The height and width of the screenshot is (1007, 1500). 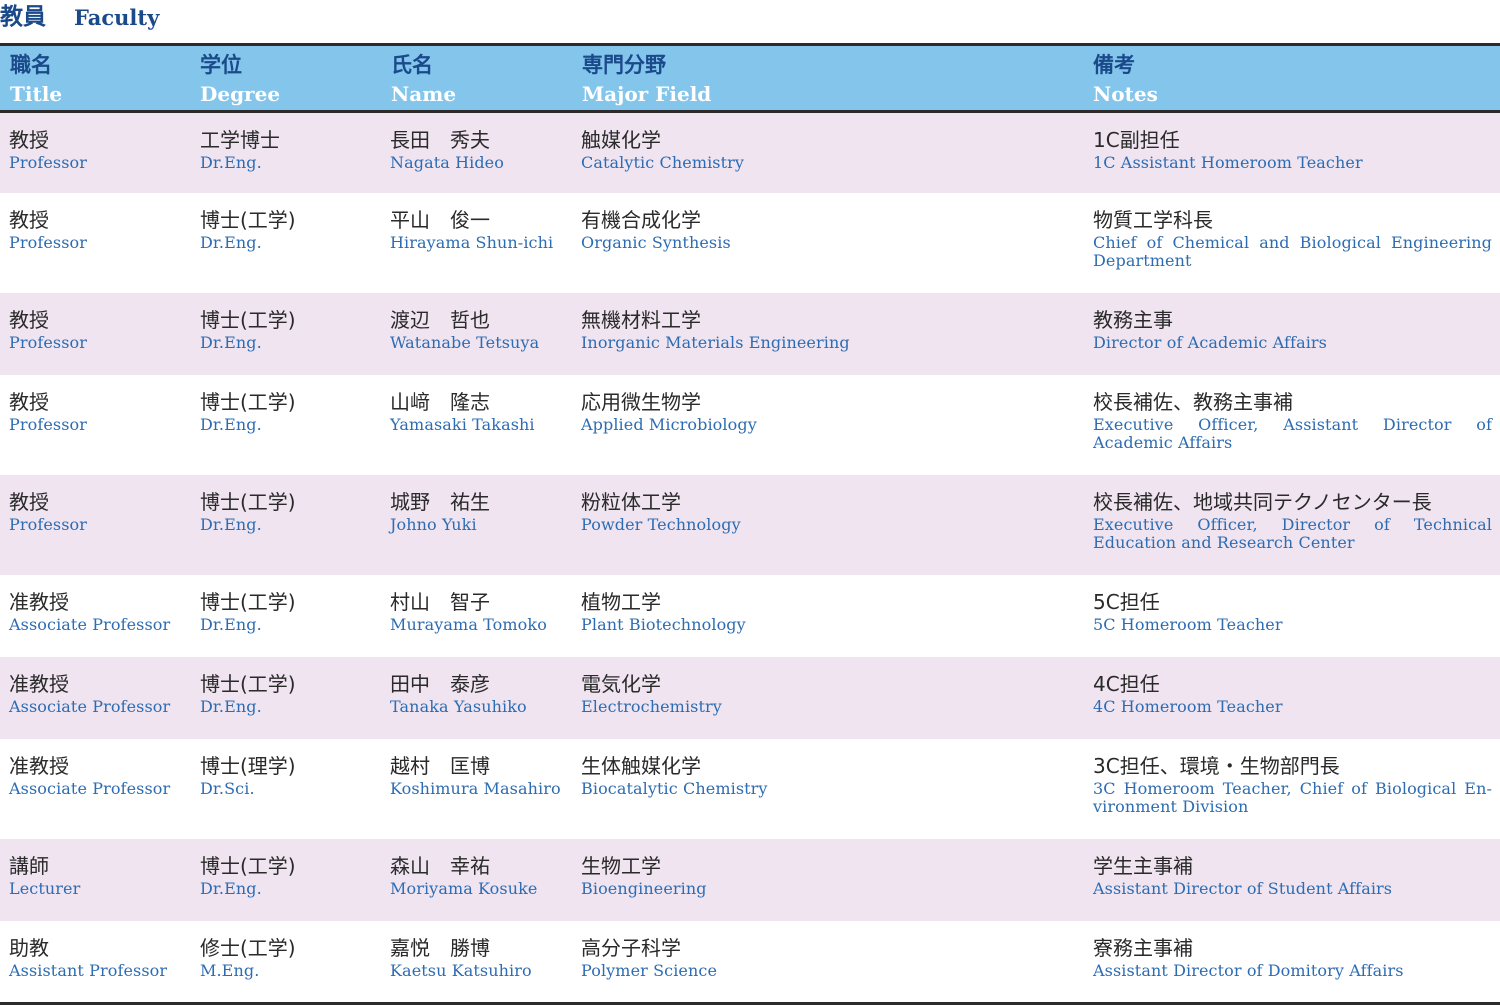 What do you see at coordinates (1188, 706) in the screenshot?
I see `notes-en: 4C Homeroom Teacher` at bounding box center [1188, 706].